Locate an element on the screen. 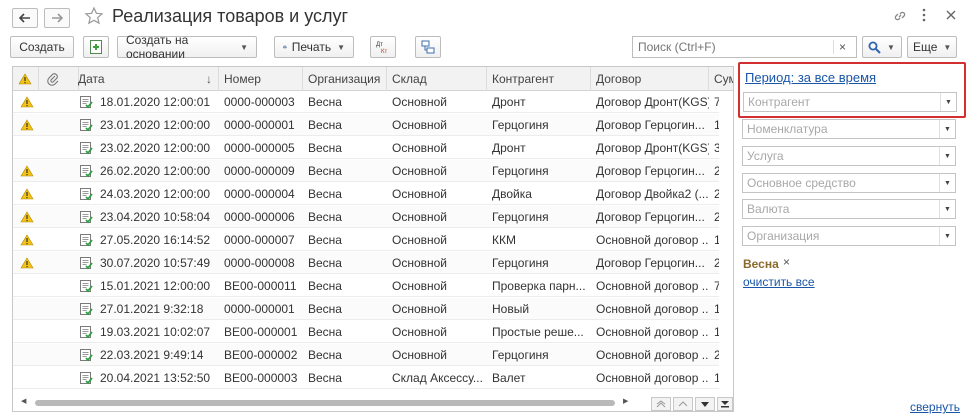 The image size is (974, 418). filter-nomenclature: Номенклатура ▼ is located at coordinates (849, 129).